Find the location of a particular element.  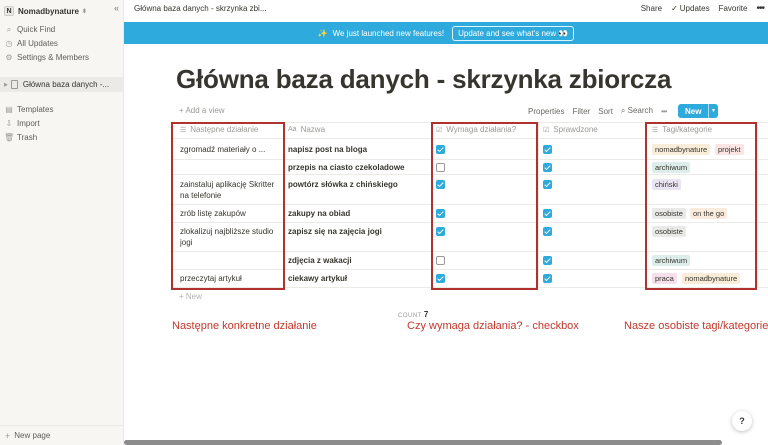

count-label: COUNT is located at coordinates (410, 316).